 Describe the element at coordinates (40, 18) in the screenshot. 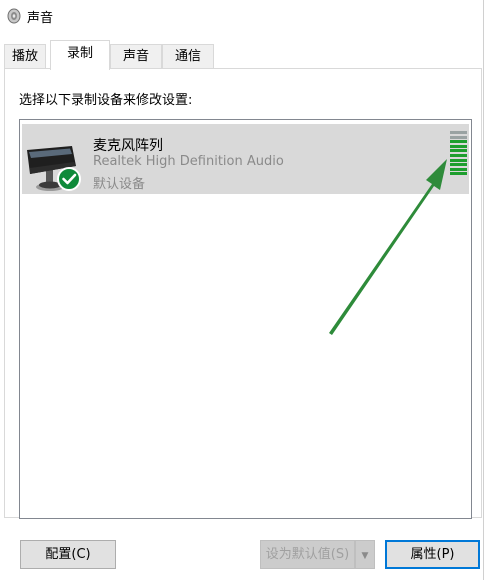

I see `window-title: 声音` at that location.